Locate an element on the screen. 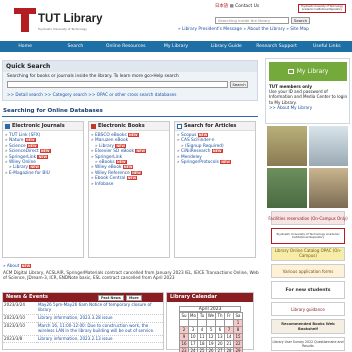  login-icon is located at coordinates (290, 71).